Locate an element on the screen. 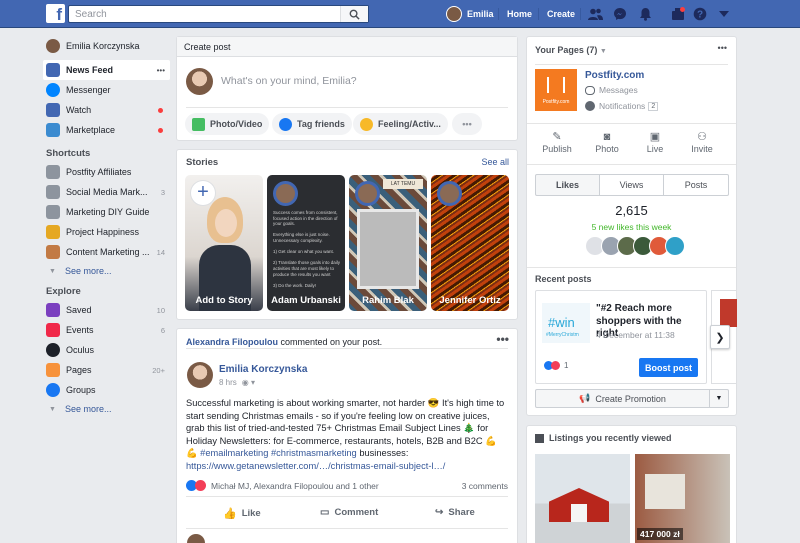  globe-icon: ◉ ▾ is located at coordinates (248, 382).